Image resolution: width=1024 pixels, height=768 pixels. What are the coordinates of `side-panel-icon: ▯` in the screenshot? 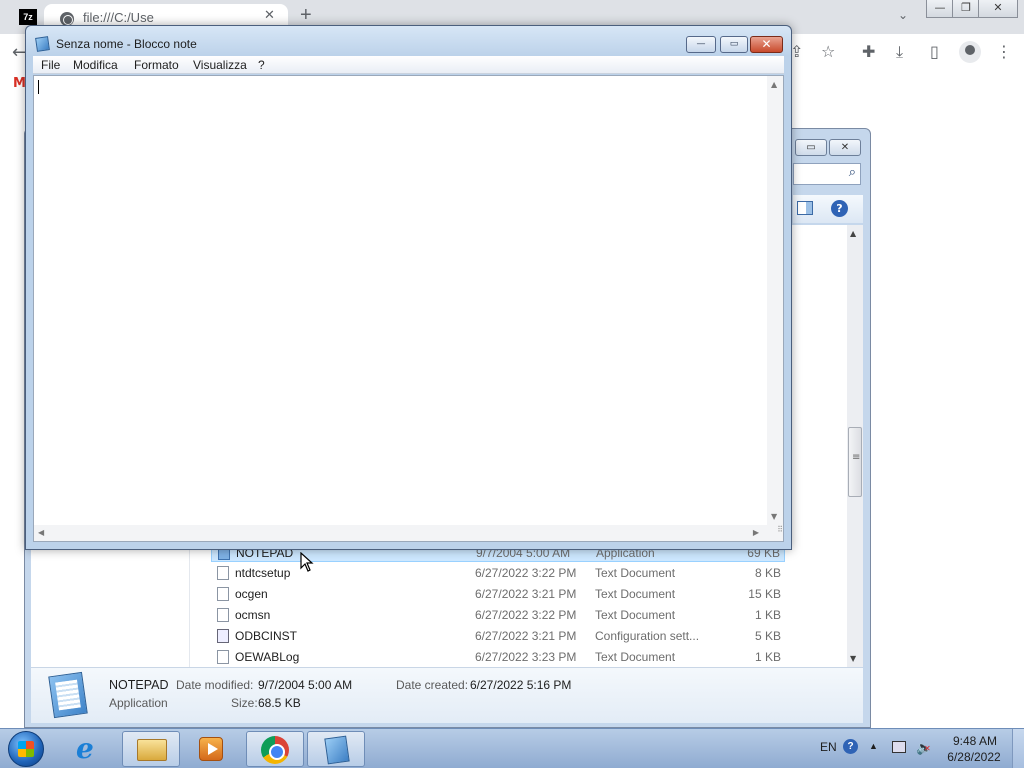 It's located at (934, 51).